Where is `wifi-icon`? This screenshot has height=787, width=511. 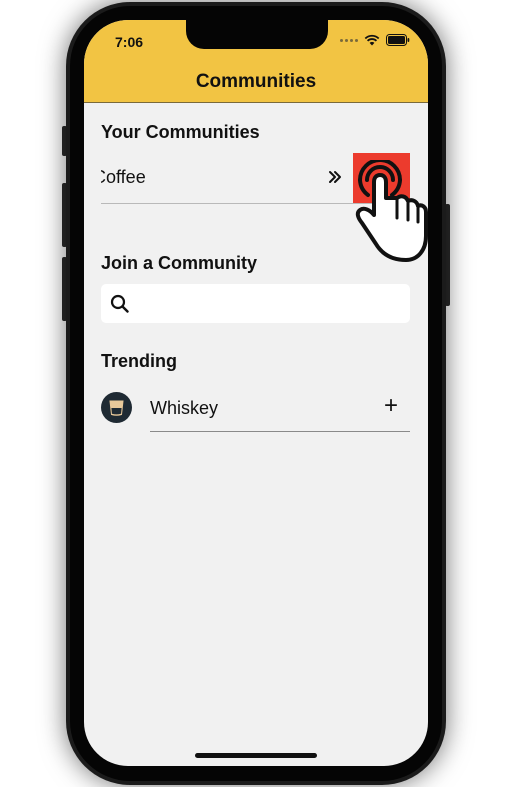
wifi-icon is located at coordinates (372, 40).